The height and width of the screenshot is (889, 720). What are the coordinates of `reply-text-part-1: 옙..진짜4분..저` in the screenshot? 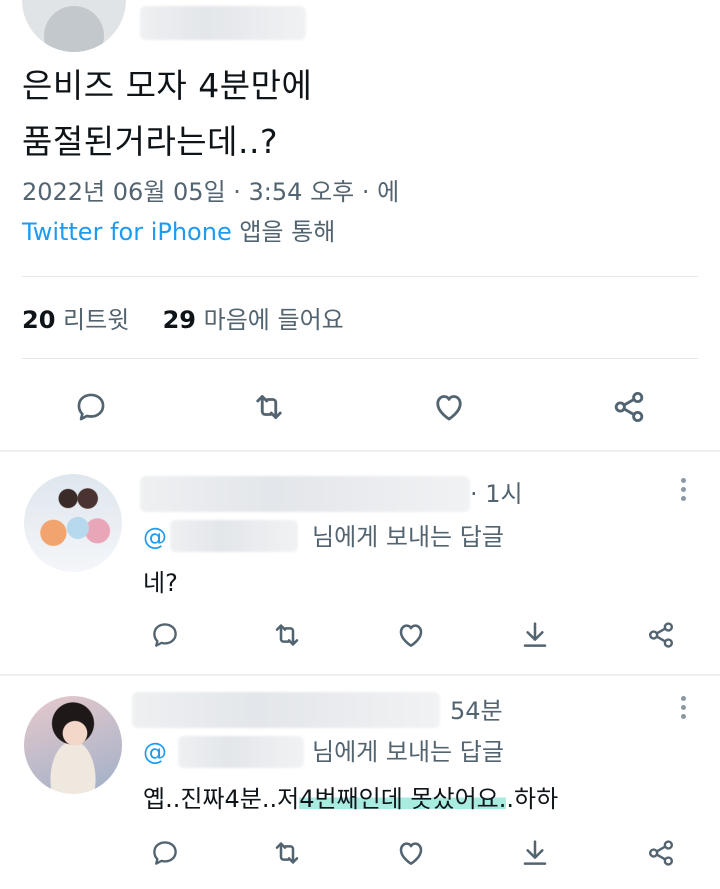 It's located at (221, 799).